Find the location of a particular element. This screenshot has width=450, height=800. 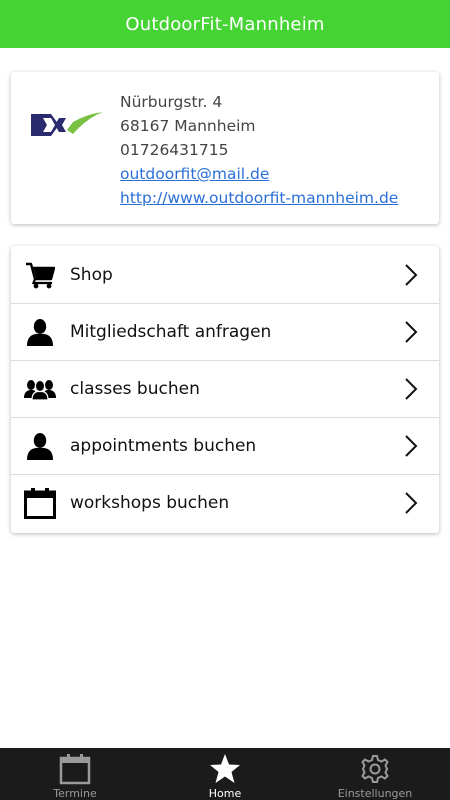

app-bar: OutdoorFit-Mannheim is located at coordinates (225, 24).